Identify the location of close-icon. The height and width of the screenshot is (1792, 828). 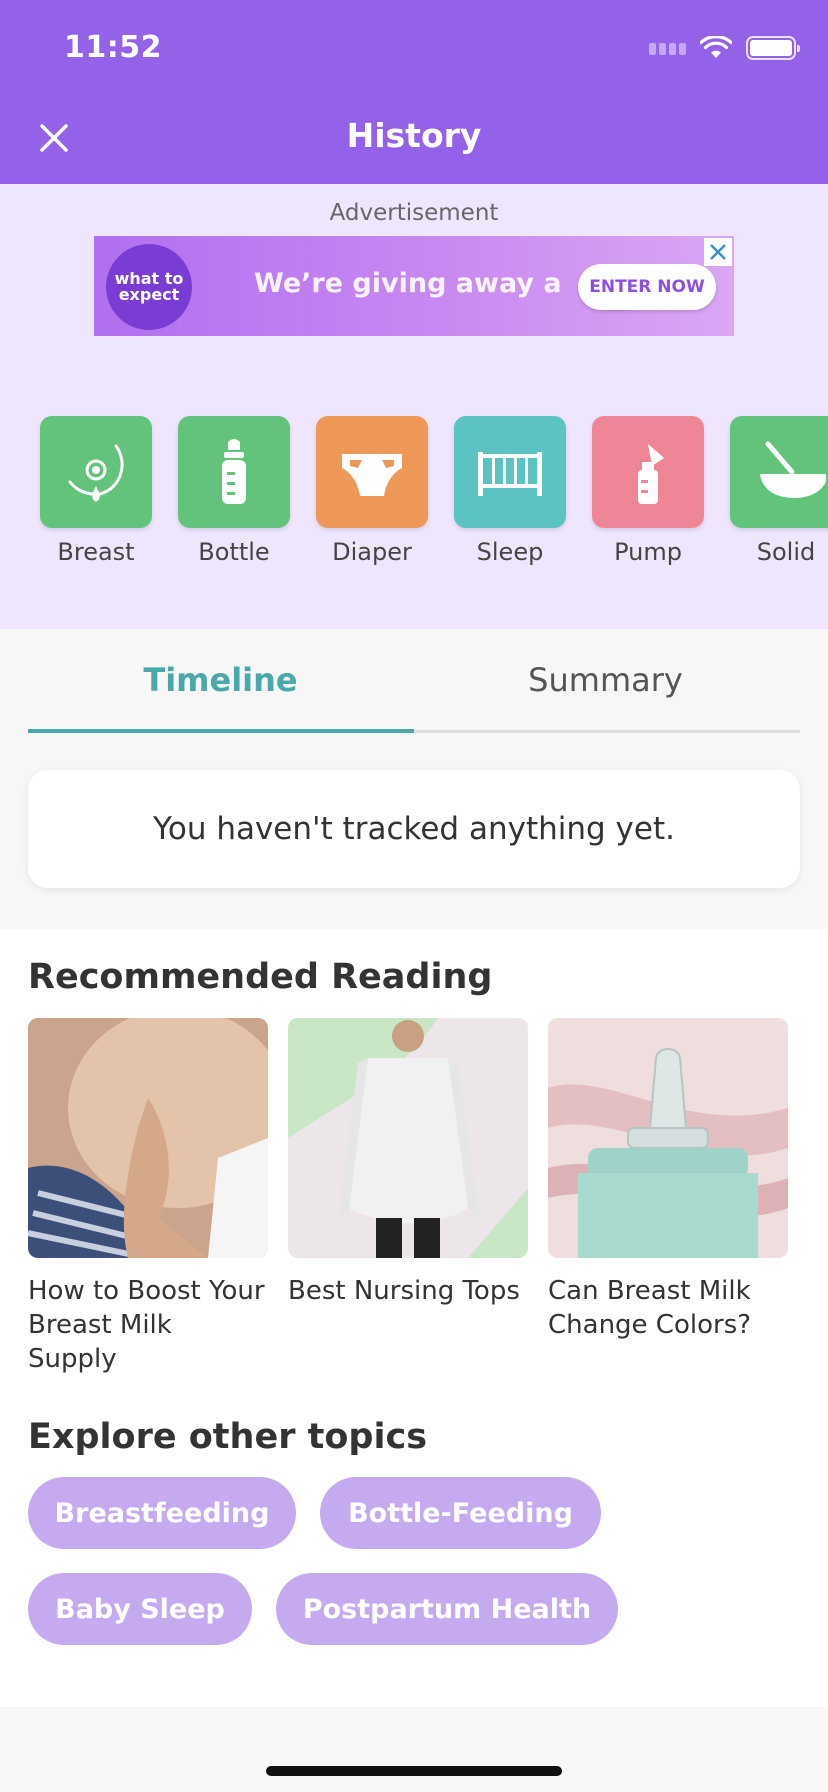
(718, 252).